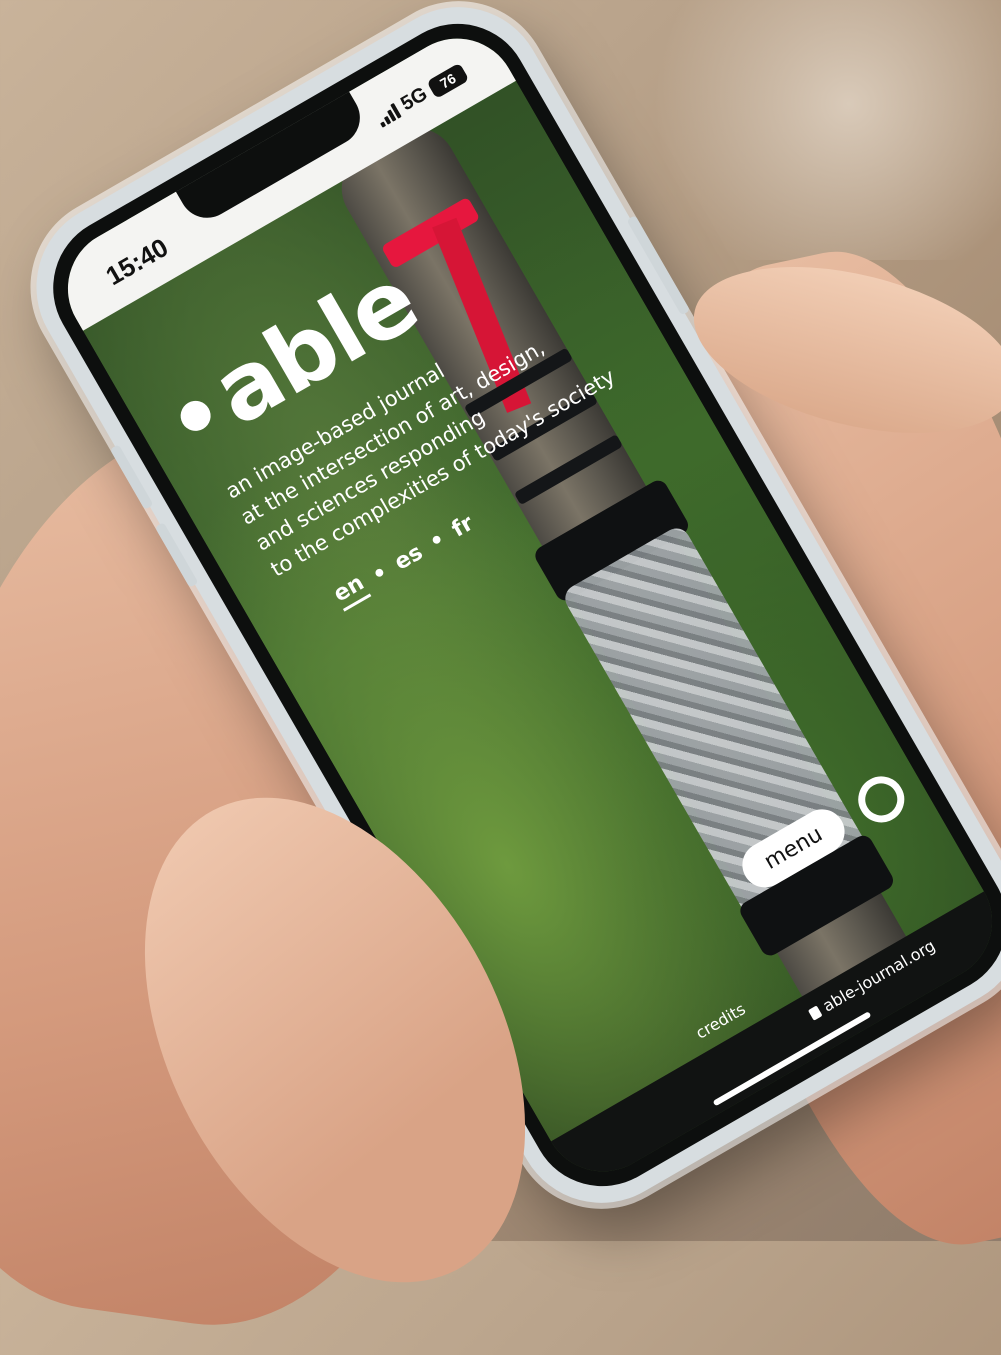  What do you see at coordinates (195, 415) in the screenshot?
I see `dot-icon` at bounding box center [195, 415].